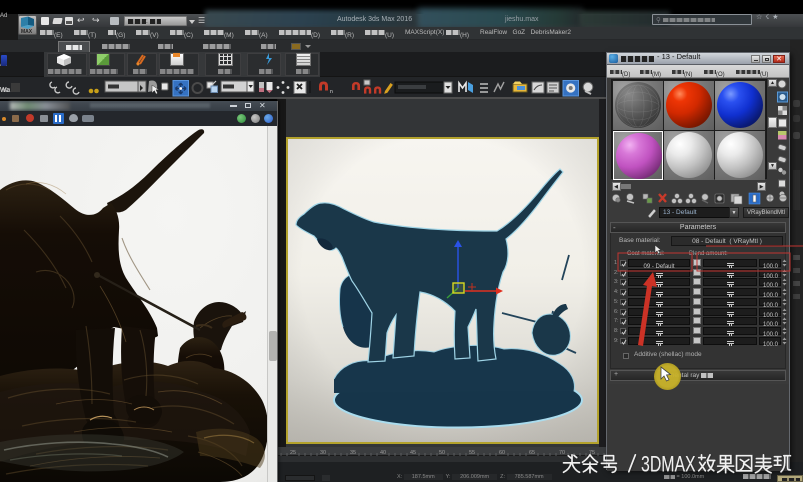  I want to click on svg-text: 40, so click(383, 453).